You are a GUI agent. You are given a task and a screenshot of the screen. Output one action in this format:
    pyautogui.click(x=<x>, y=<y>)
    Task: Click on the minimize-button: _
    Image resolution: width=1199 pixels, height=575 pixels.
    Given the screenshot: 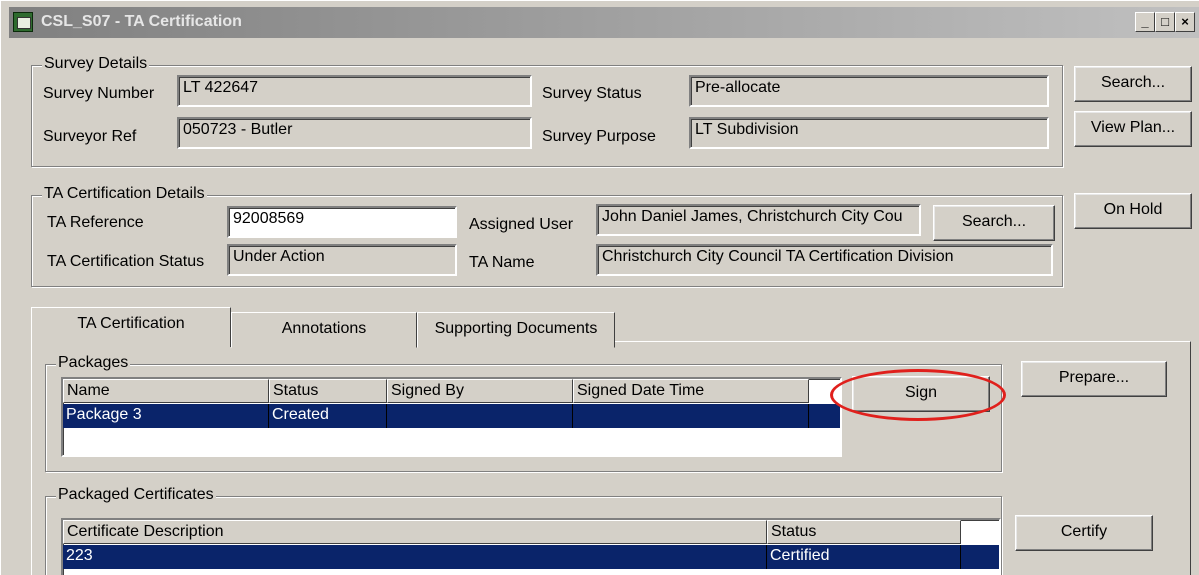 What is the action you would take?
    pyautogui.click(x=1145, y=22)
    